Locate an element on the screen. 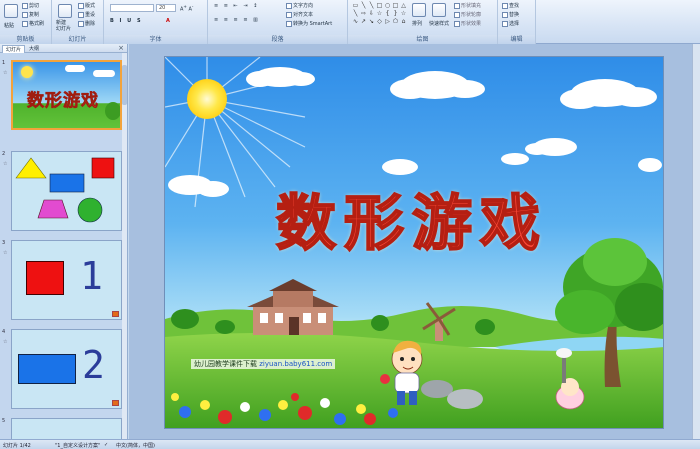  cursor-icon is located at coordinates (505, 23).